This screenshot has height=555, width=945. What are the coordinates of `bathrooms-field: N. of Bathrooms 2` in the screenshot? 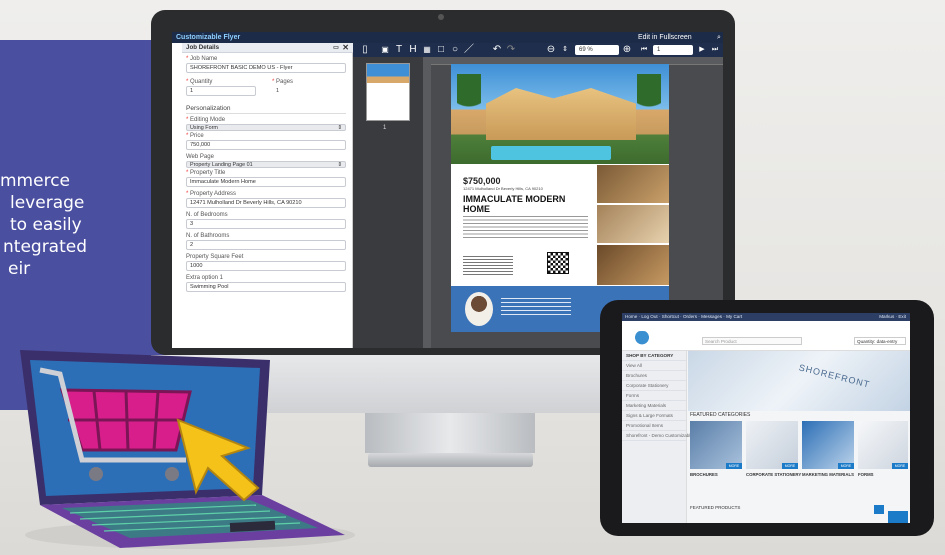 It's located at (266, 241).